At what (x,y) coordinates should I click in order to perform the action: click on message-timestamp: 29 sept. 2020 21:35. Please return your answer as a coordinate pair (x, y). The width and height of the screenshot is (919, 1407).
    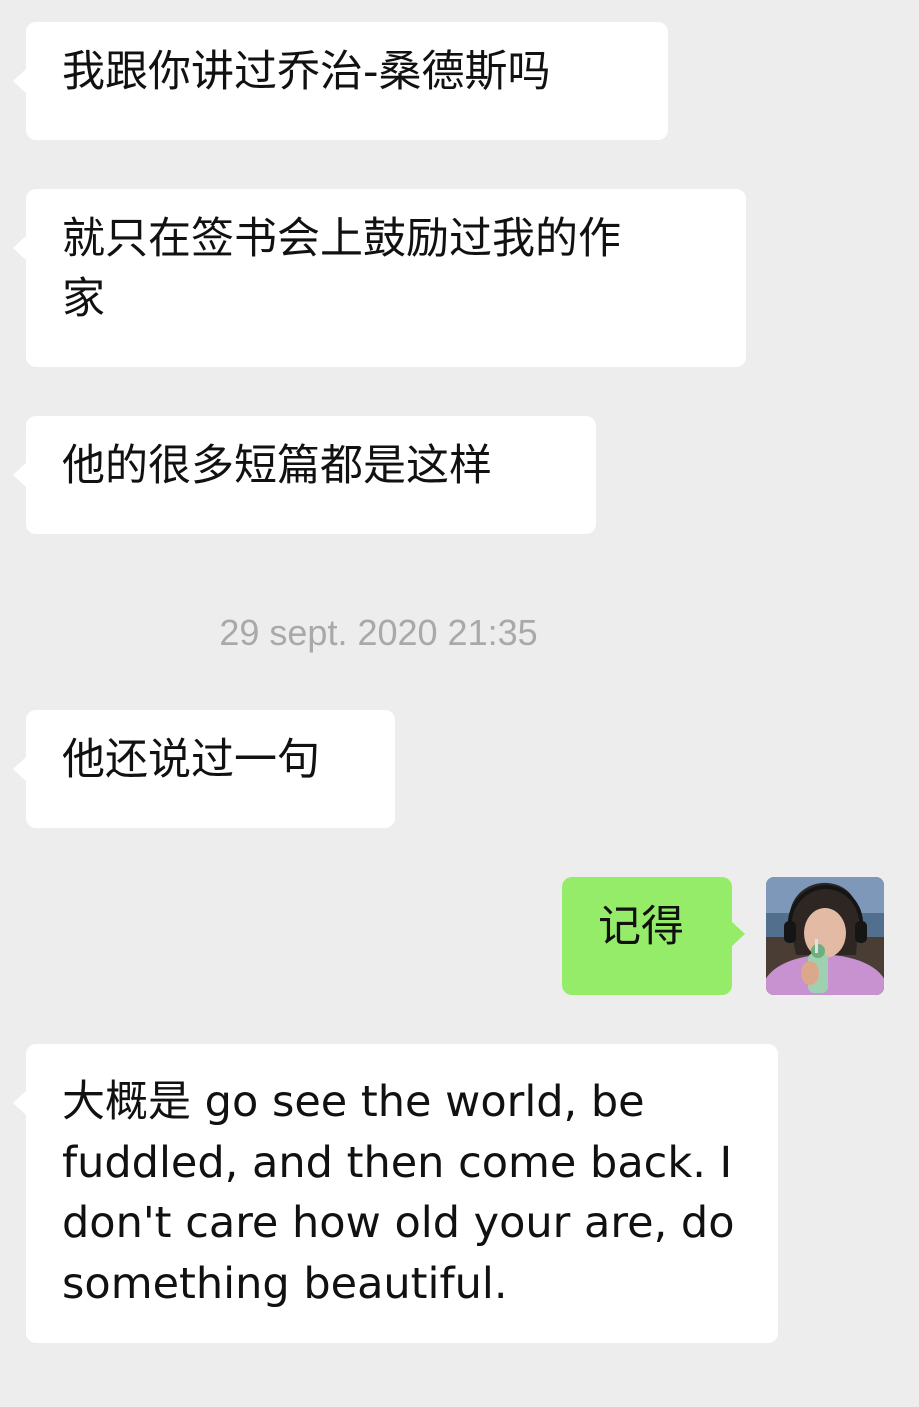
    Looking at the image, I should click on (378, 632).